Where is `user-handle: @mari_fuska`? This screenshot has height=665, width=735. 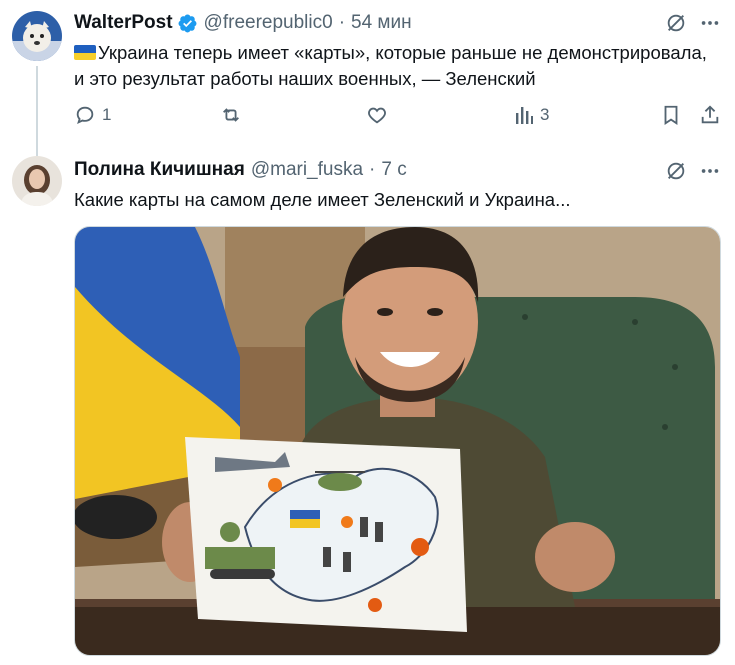
user-handle: @mari_fuska is located at coordinates (307, 170).